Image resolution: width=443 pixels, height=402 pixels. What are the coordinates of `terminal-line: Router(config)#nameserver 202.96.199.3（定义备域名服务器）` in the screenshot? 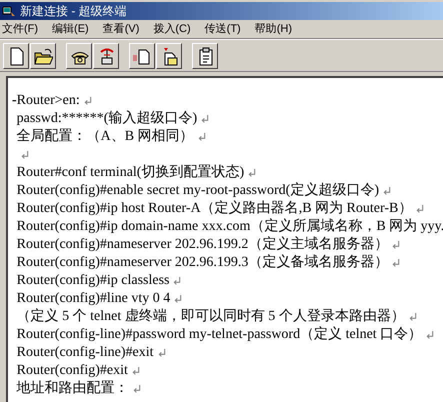 It's located at (202, 263).